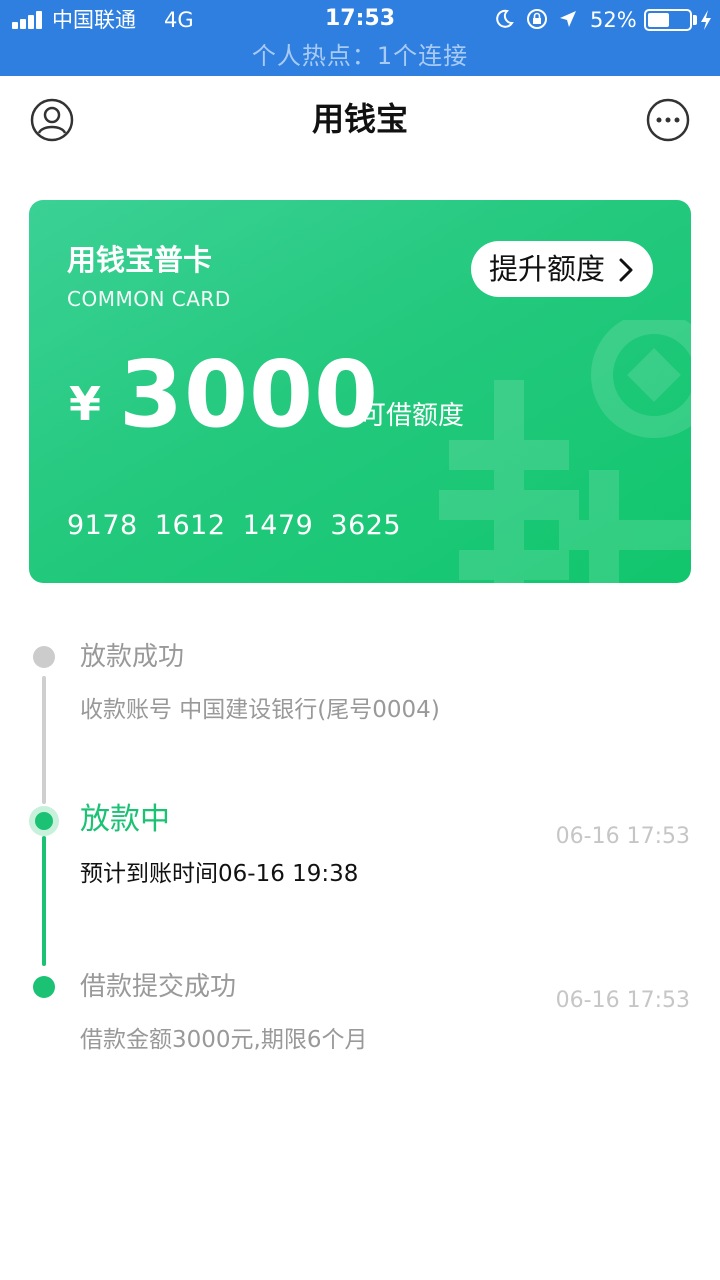 The image size is (720, 1280). I want to click on chevron-right-icon, so click(626, 270).